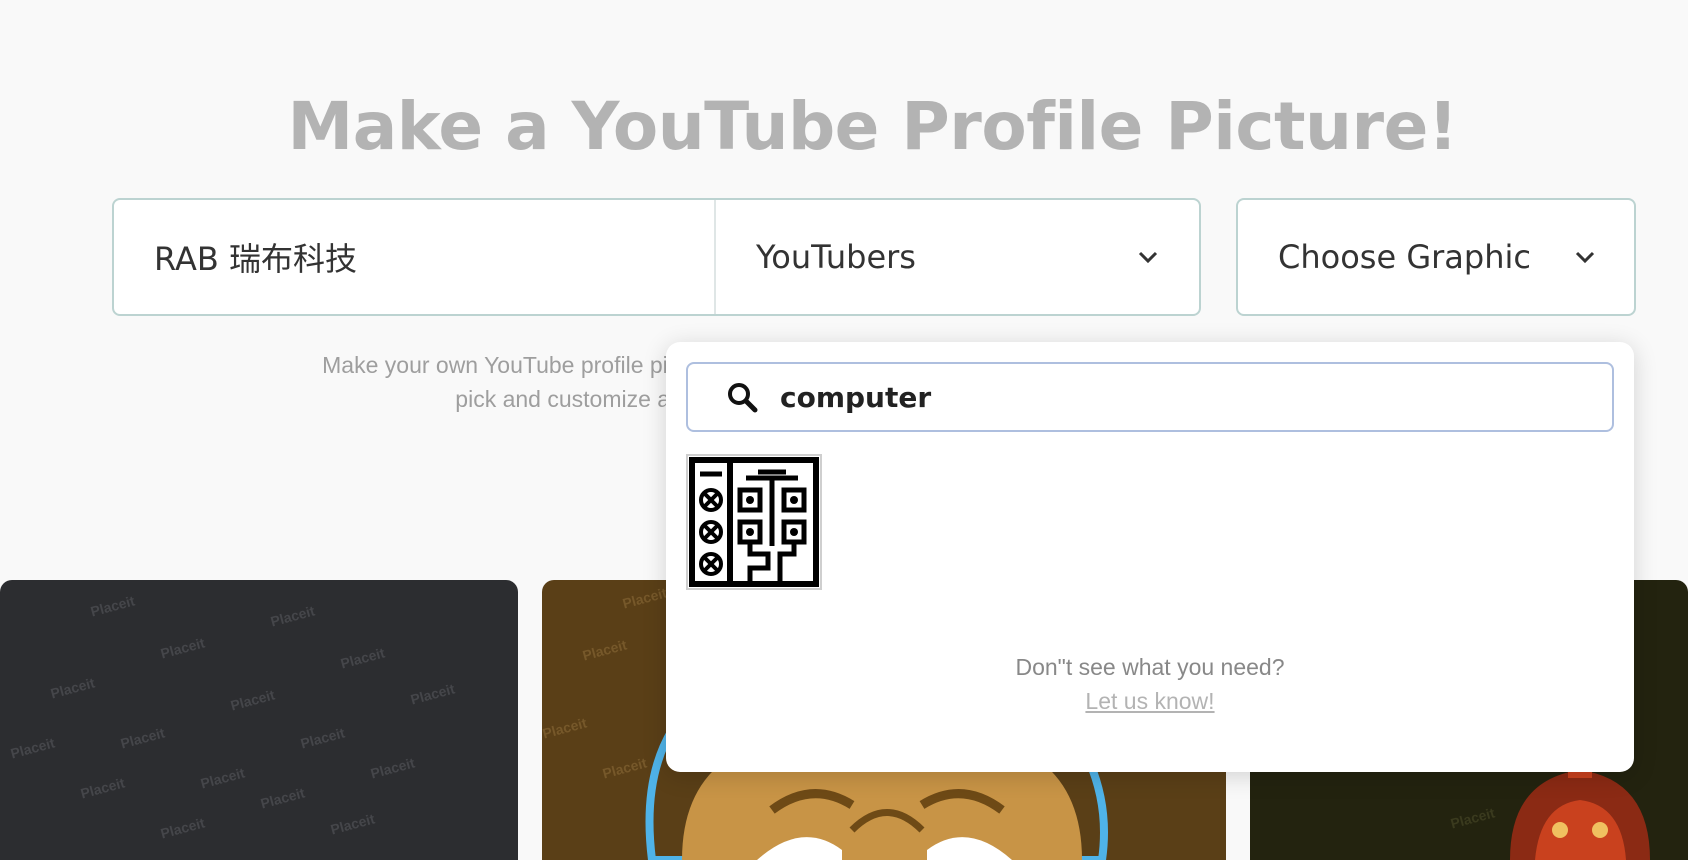 The height and width of the screenshot is (860, 1688). I want to click on computer-circuit-icon, so click(754, 522).